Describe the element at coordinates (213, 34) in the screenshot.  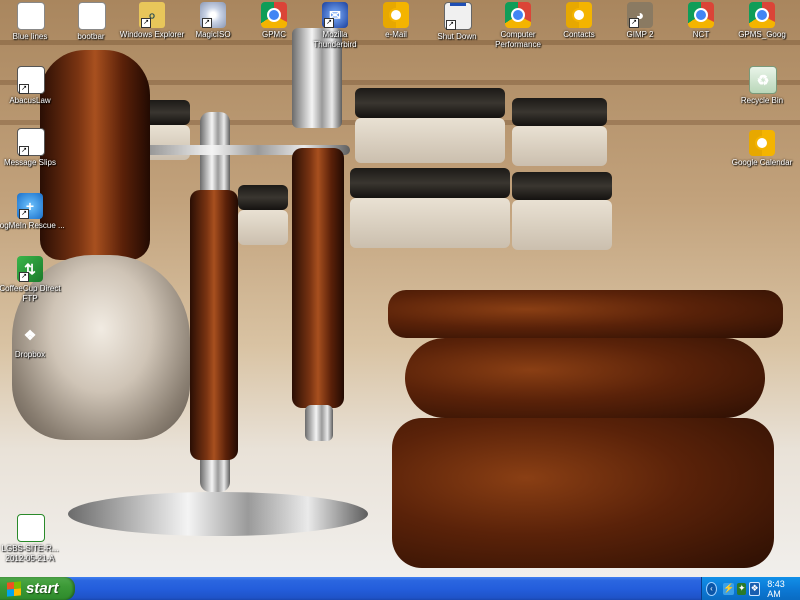
I see `desktop-icon-label: MagicISO` at that location.